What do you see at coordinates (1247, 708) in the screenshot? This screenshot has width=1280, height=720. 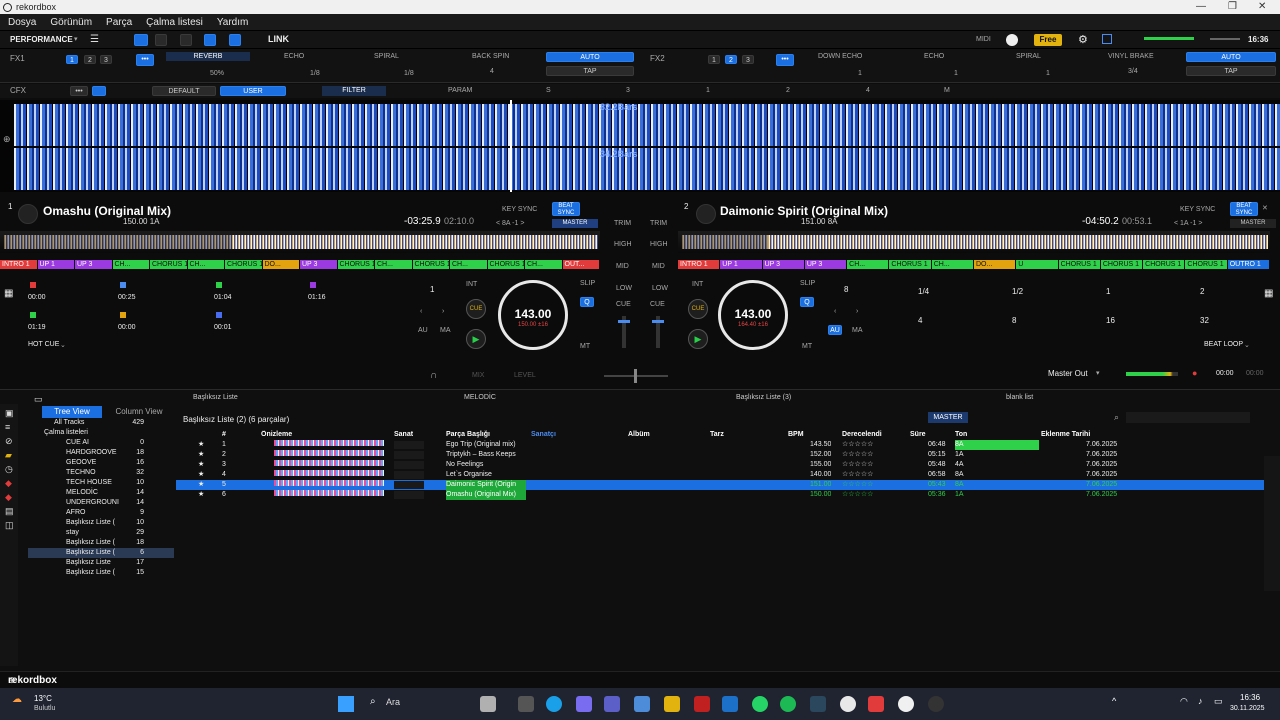 I see `taskbar-date: 30.11.2025` at bounding box center [1247, 708].